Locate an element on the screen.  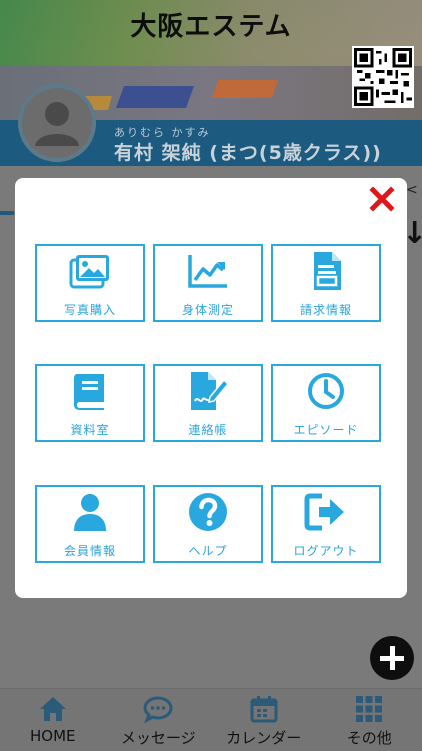
user-icon is located at coordinates (90, 512).